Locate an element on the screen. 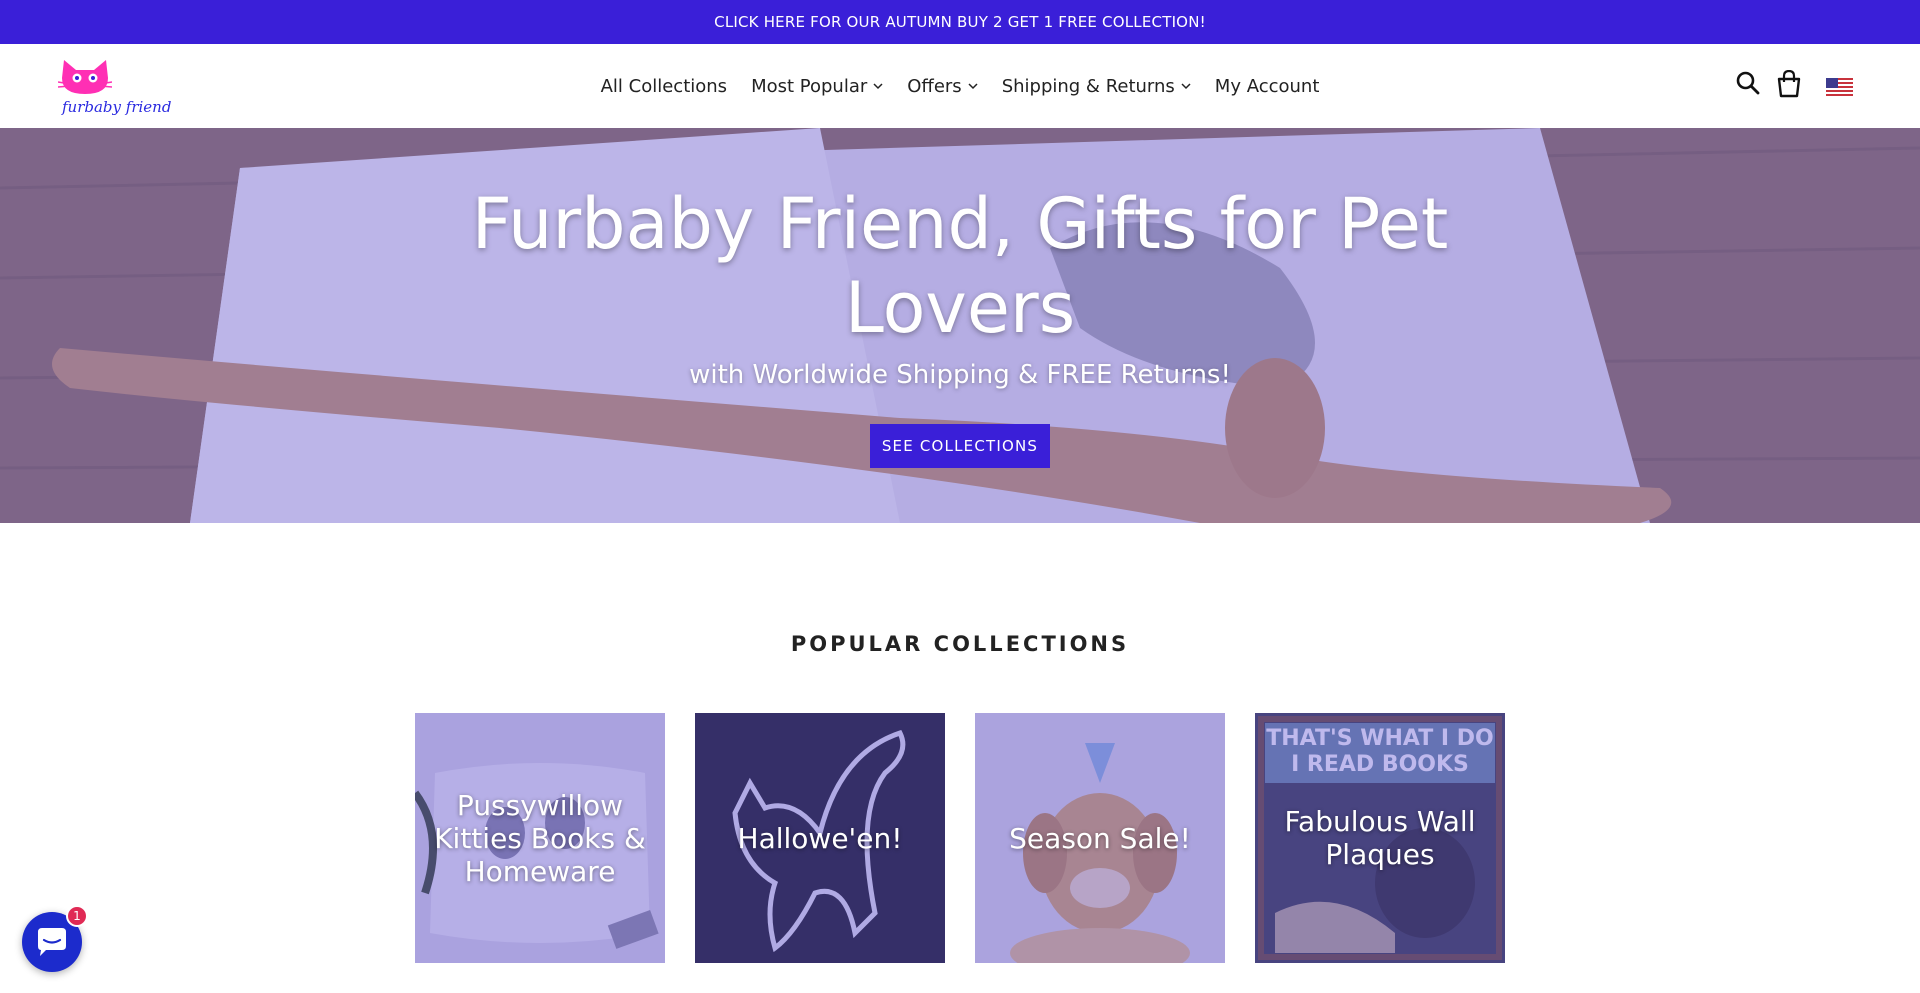  nav-item-shipping-returns: Shipping & Returns is located at coordinates (1096, 86).